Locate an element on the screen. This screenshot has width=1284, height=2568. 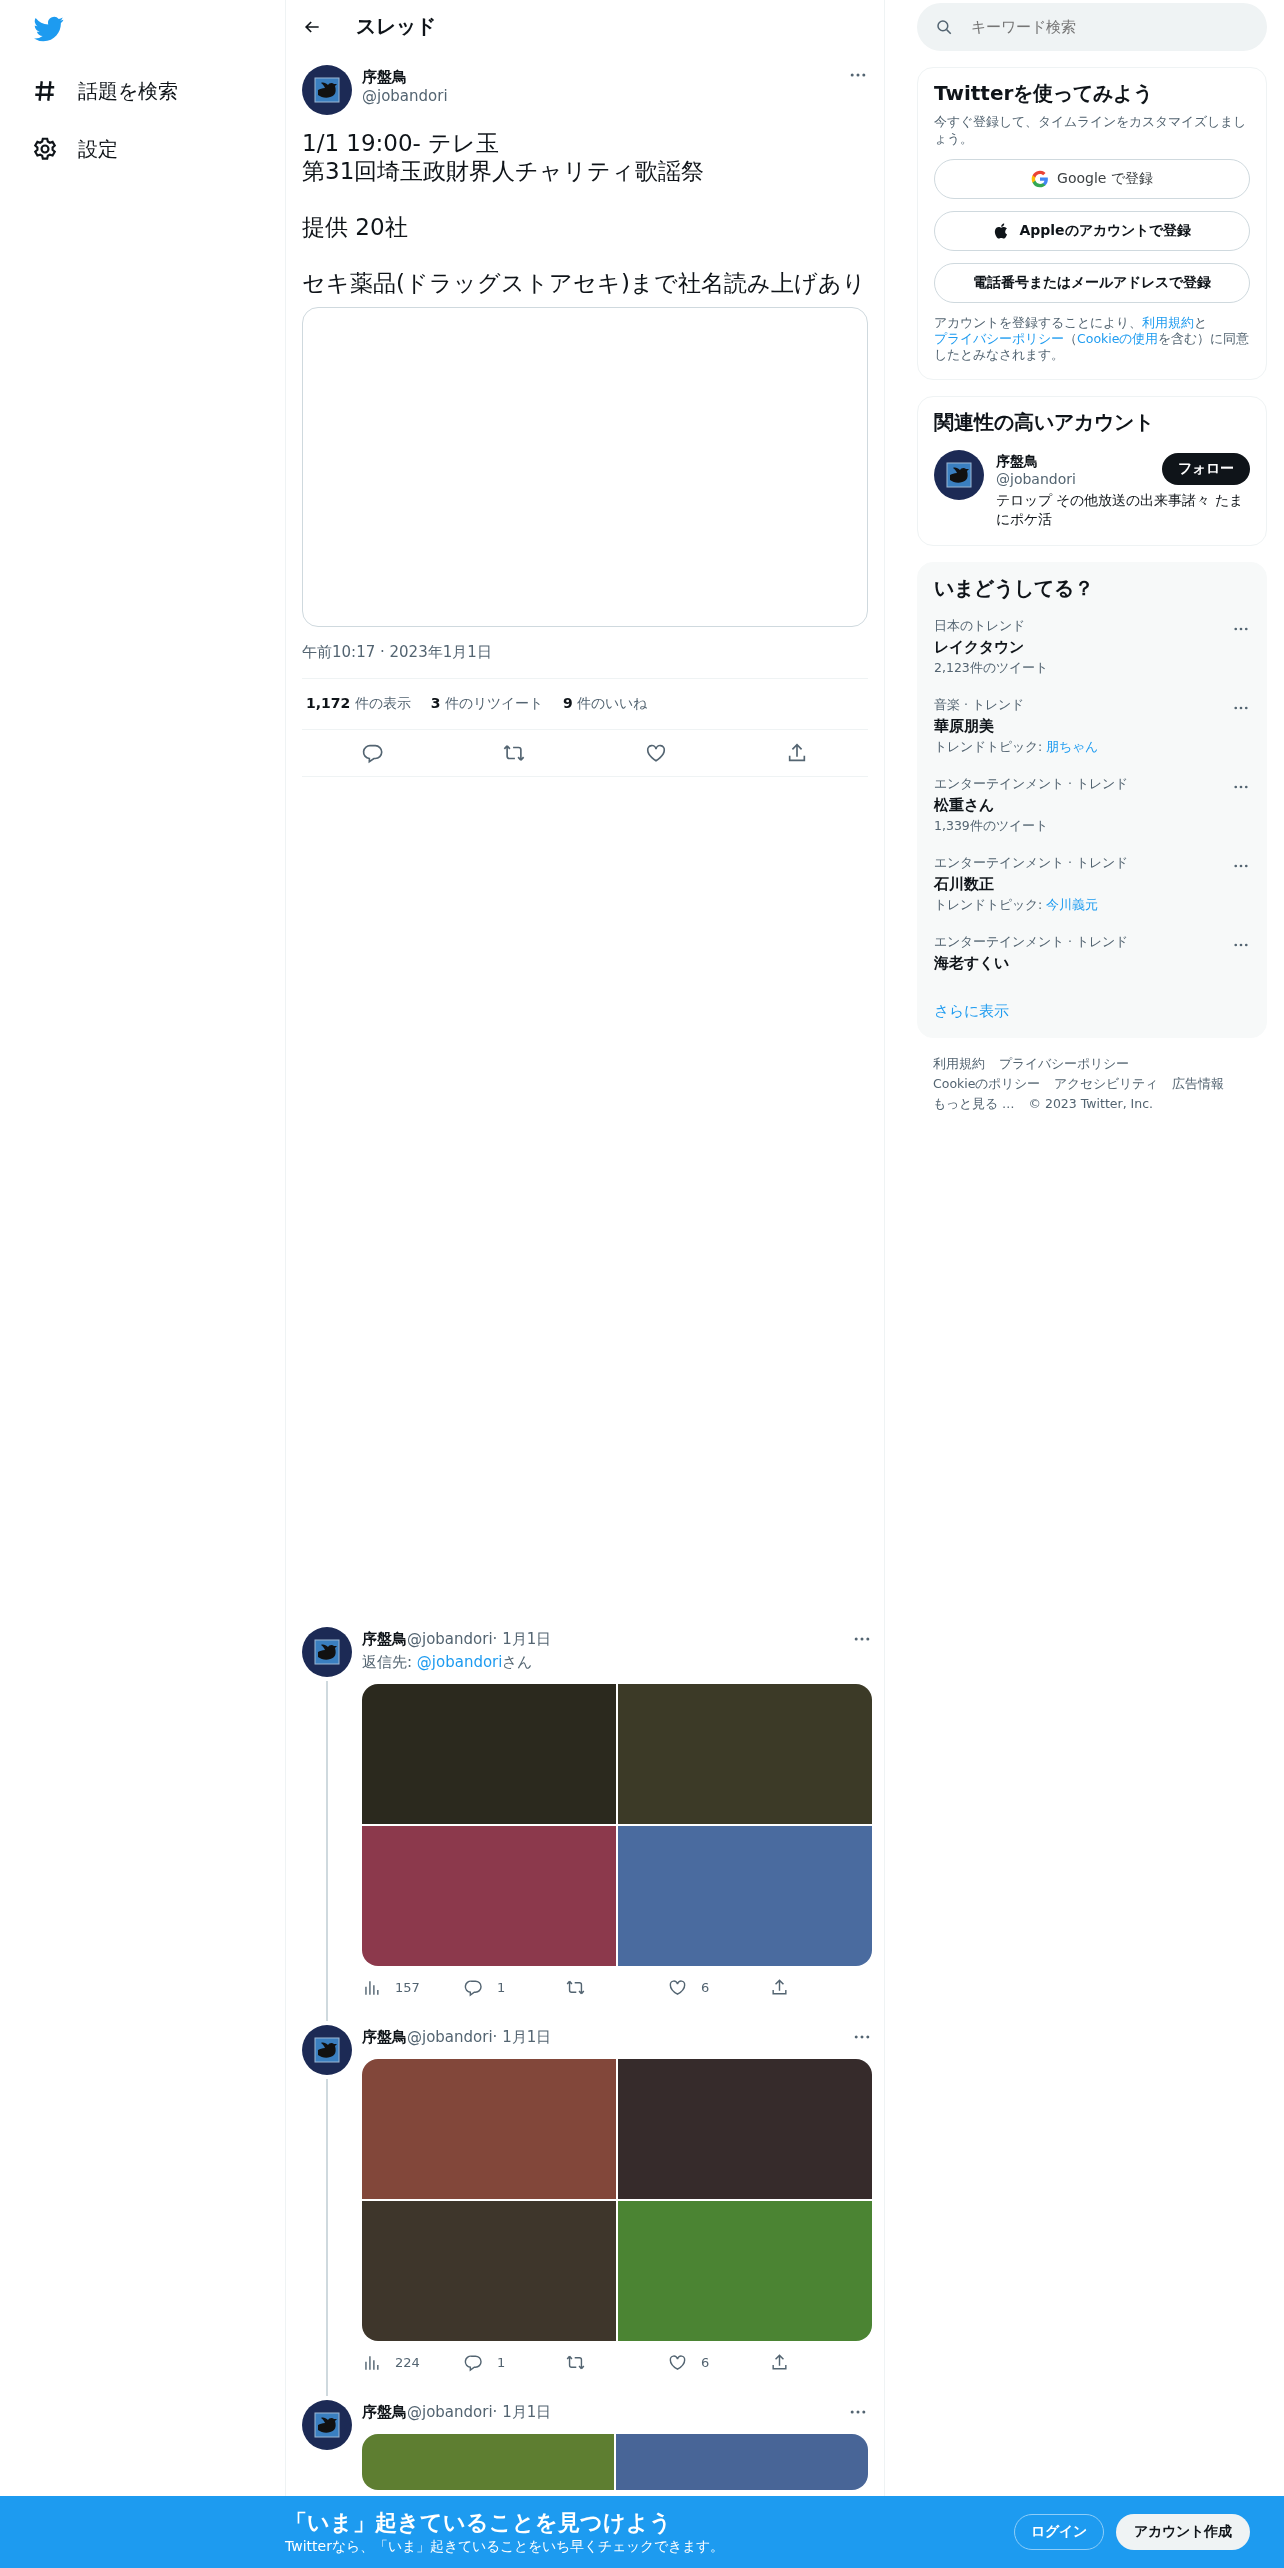
card-title: 関連性の高いアカウント is located at coordinates (1044, 422).